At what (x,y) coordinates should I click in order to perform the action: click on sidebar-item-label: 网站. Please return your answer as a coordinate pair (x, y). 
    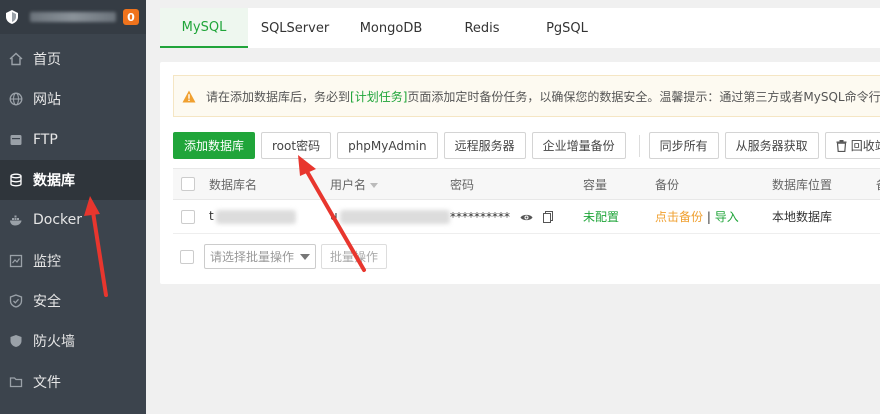
    Looking at the image, I should click on (47, 100).